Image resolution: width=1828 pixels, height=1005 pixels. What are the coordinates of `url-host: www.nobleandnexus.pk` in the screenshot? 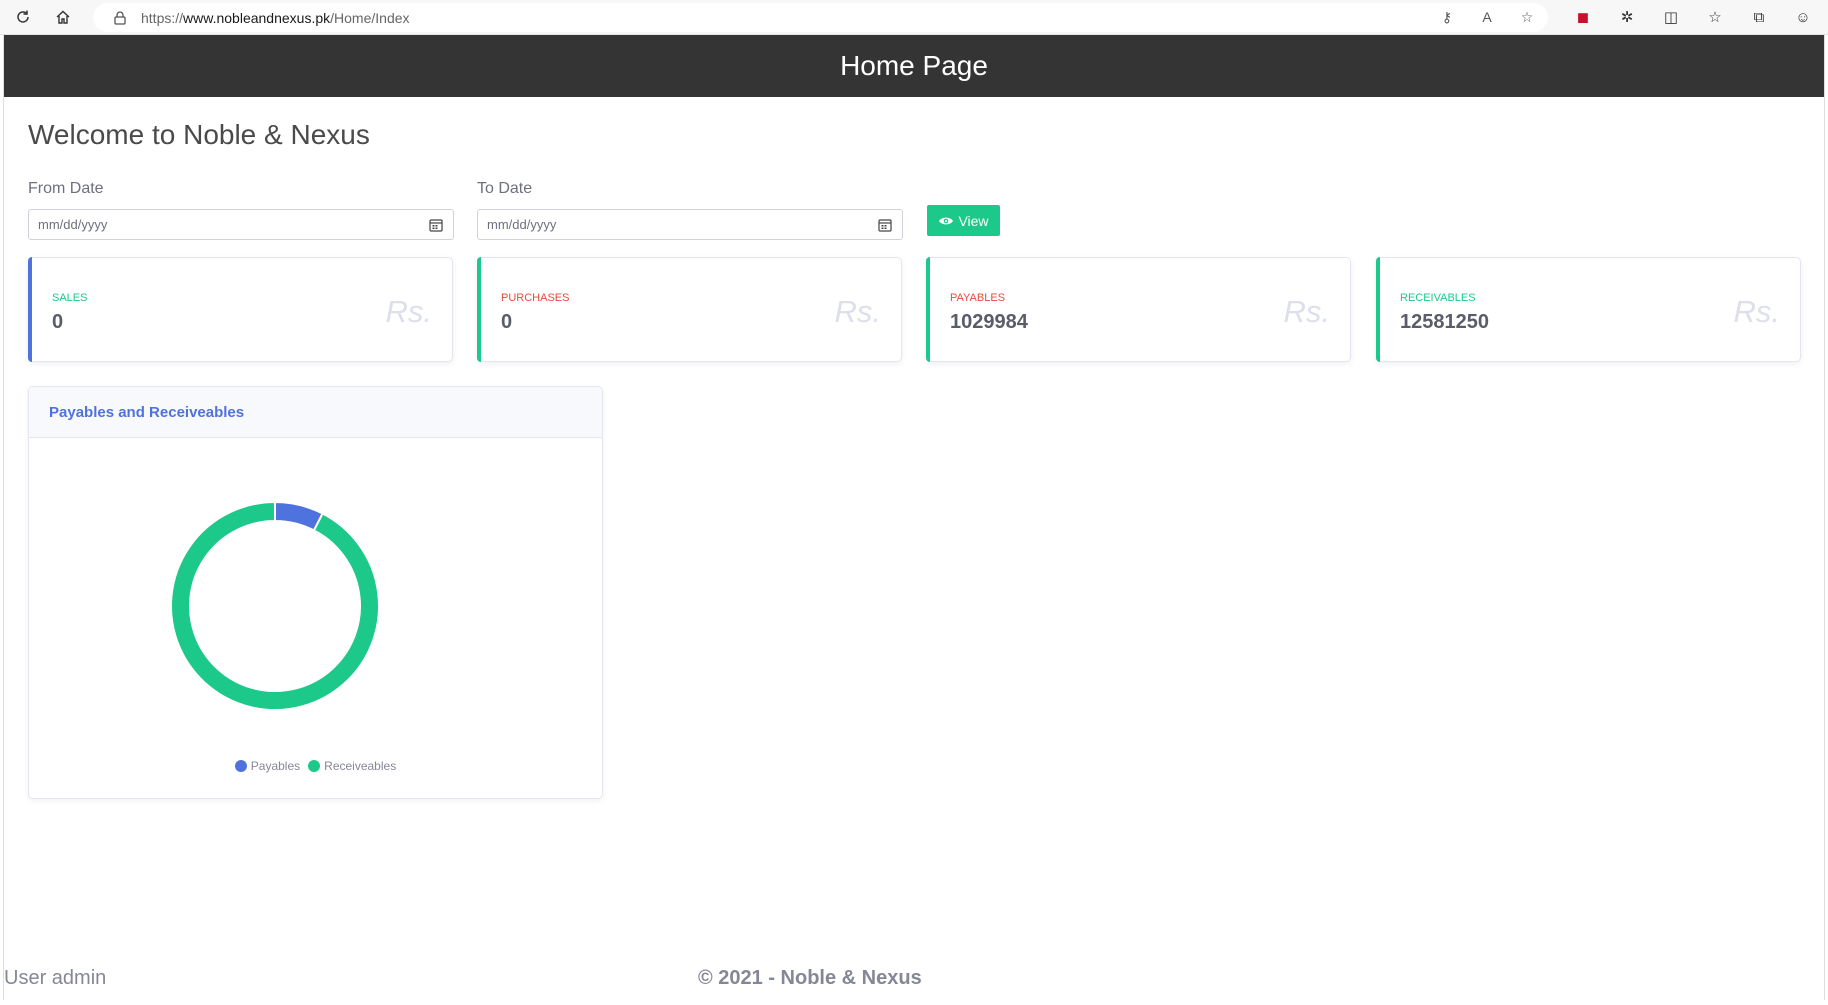 It's located at (257, 17).